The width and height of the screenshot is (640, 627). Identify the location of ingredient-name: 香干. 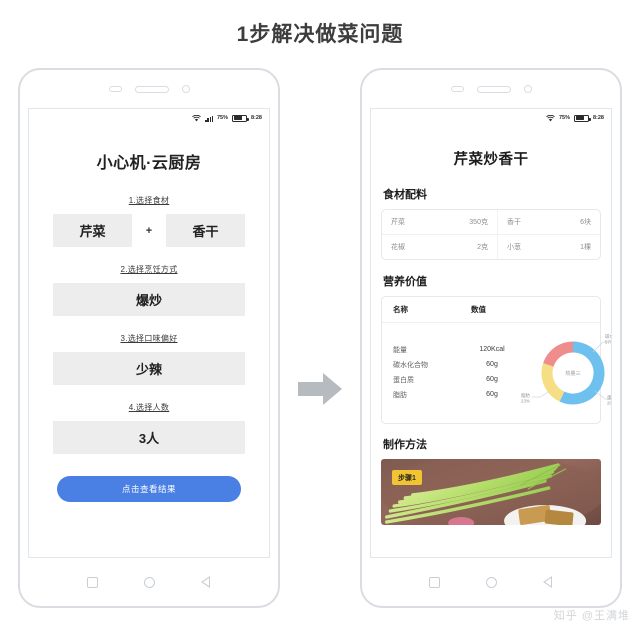
(524, 222).